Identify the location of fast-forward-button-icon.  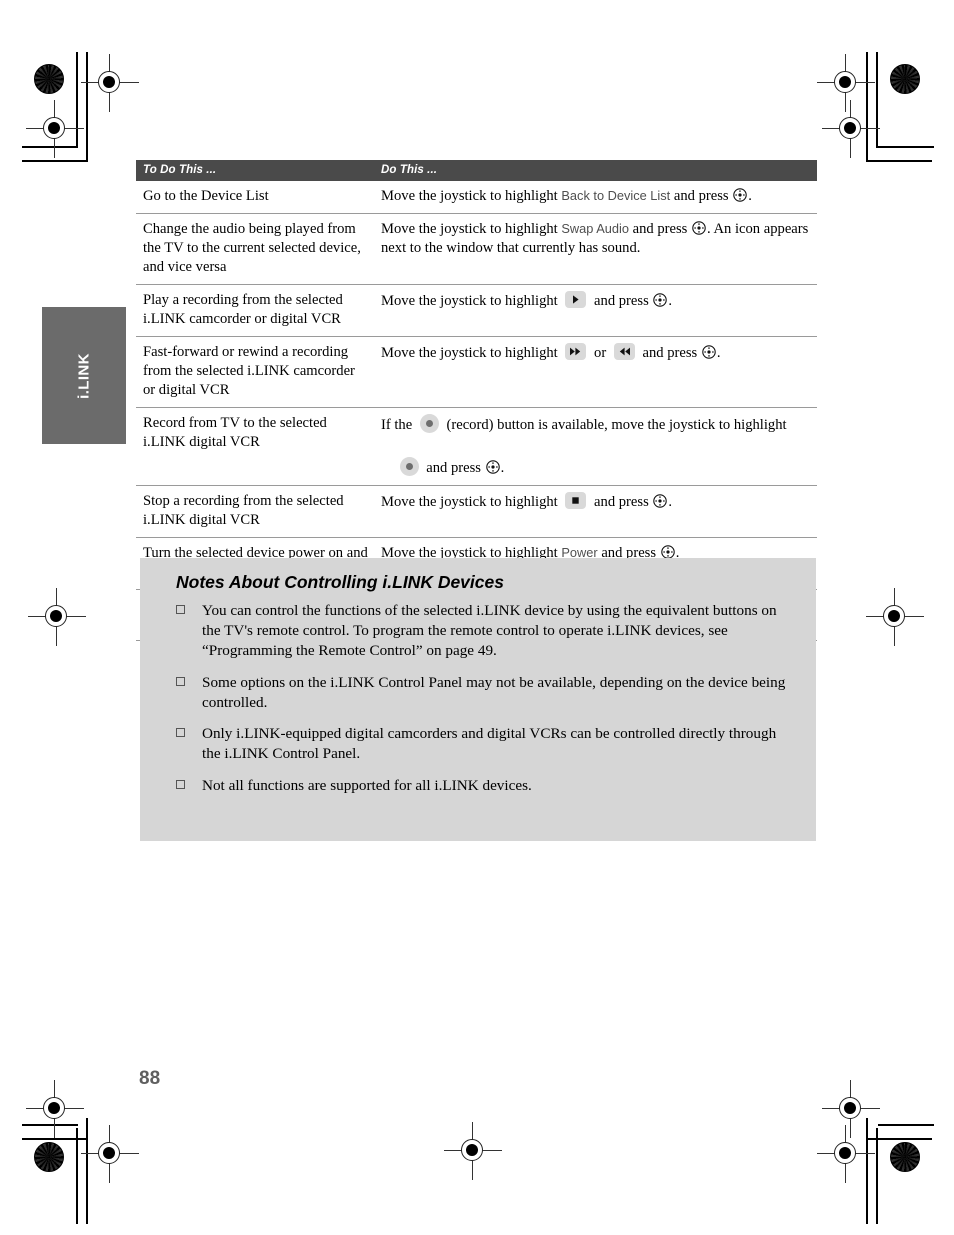
(576, 351).